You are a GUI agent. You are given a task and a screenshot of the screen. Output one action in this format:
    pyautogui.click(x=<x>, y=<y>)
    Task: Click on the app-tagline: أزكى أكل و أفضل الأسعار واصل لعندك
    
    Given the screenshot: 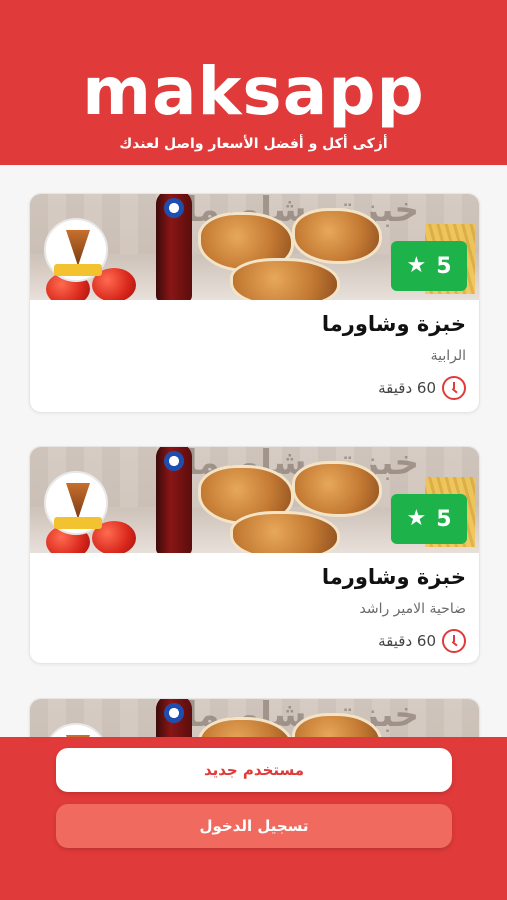 What is the action you would take?
    pyautogui.click(x=253, y=144)
    